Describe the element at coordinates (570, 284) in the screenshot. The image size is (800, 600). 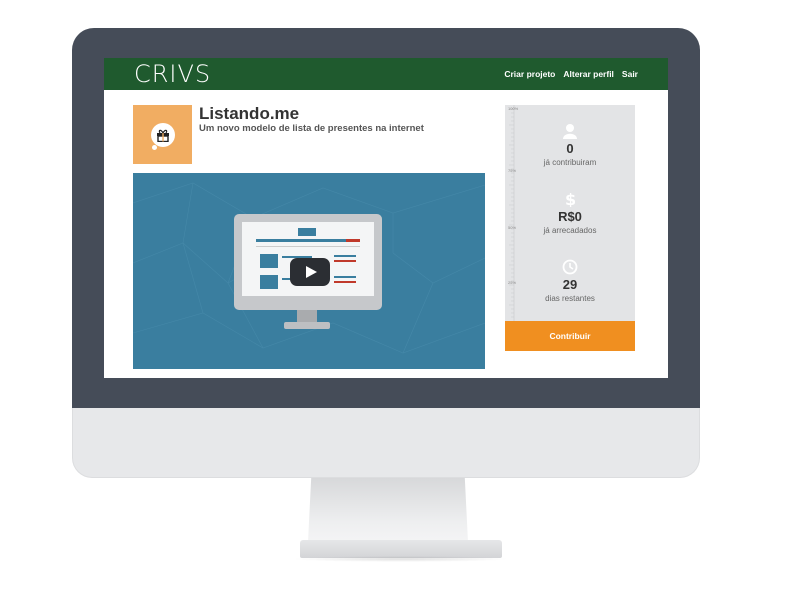
I see `days-value: 29` at that location.